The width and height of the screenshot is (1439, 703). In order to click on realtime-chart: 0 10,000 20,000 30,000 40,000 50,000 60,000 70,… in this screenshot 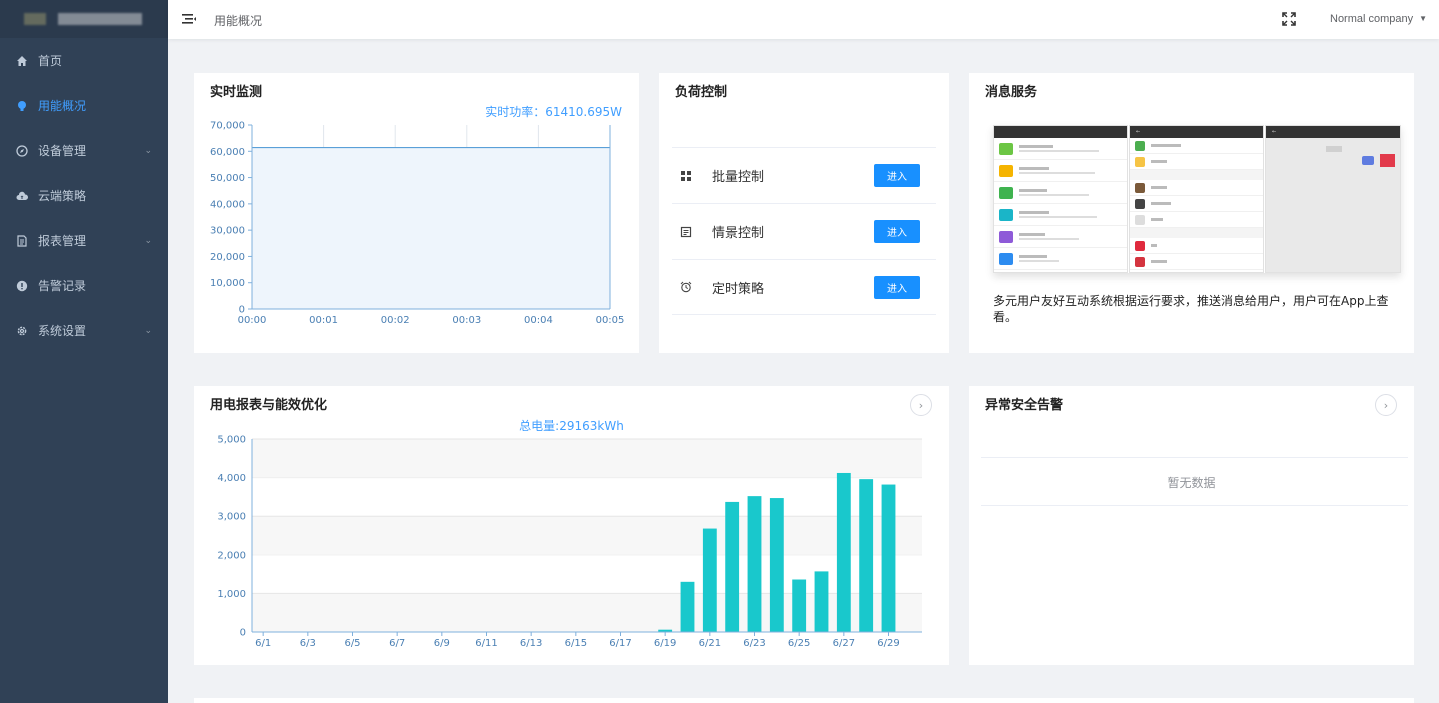, I will do `click(417, 224)`.